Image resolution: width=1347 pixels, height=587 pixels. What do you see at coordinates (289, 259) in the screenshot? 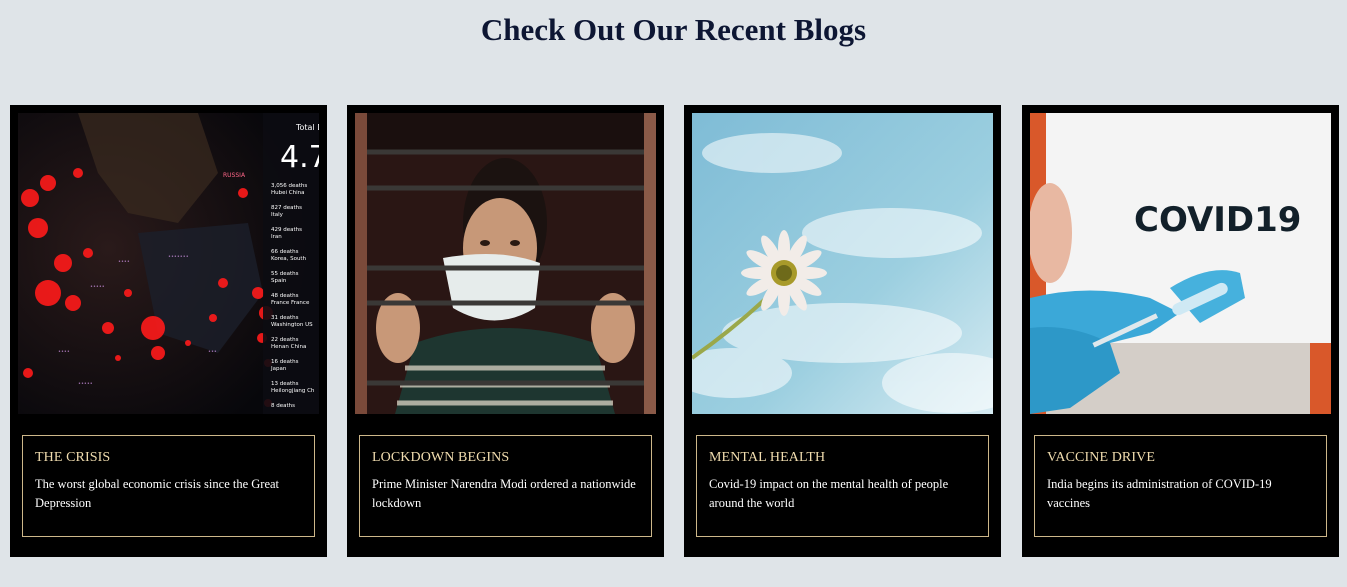
I see `dashboard-row-place: Korea, South` at bounding box center [289, 259].